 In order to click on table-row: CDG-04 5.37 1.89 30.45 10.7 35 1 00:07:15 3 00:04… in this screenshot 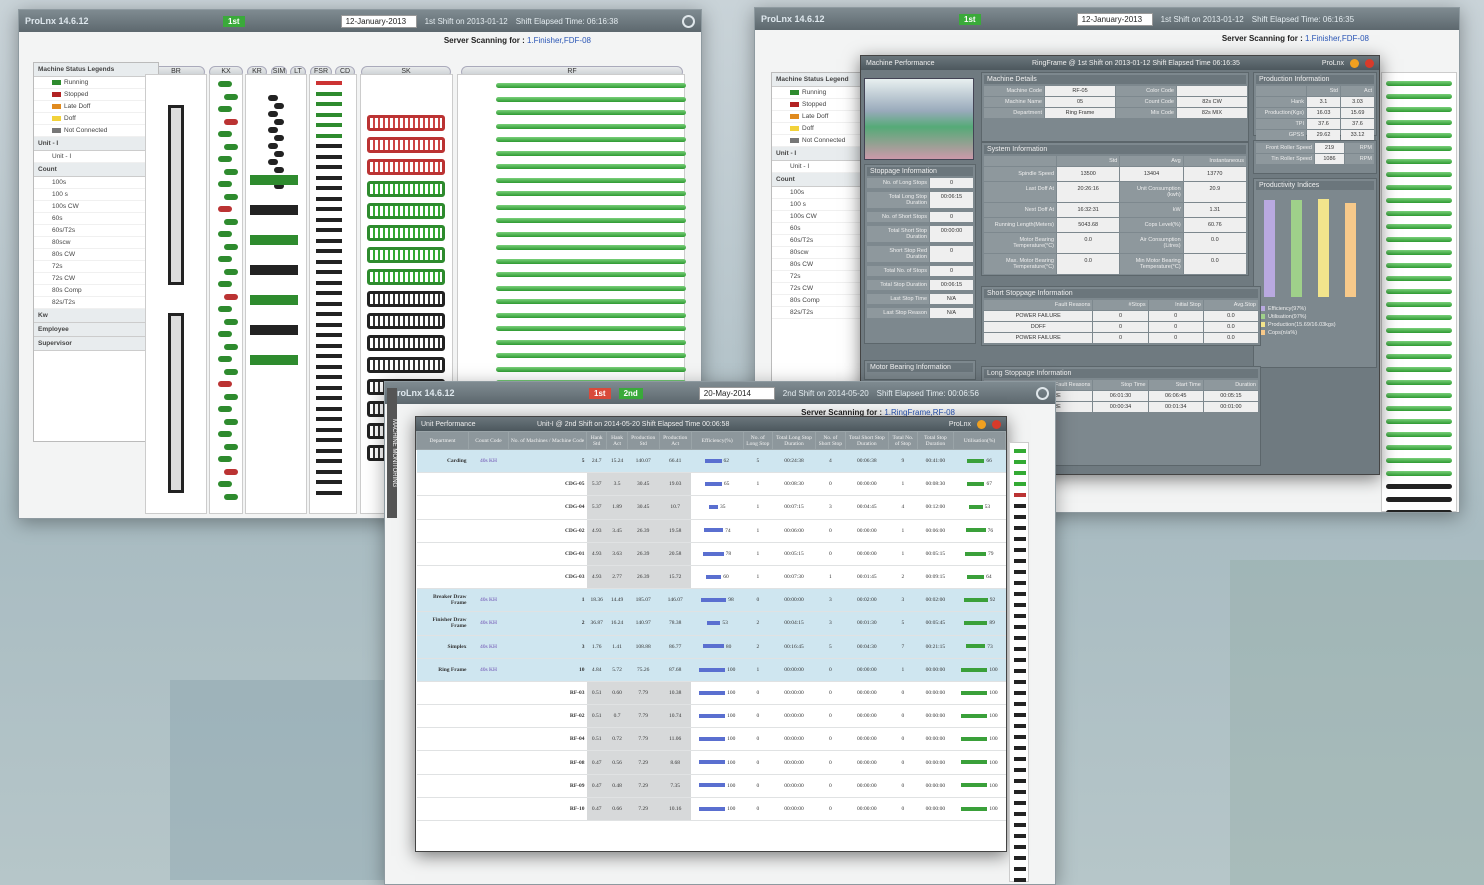, I will do `click(711, 507)`.